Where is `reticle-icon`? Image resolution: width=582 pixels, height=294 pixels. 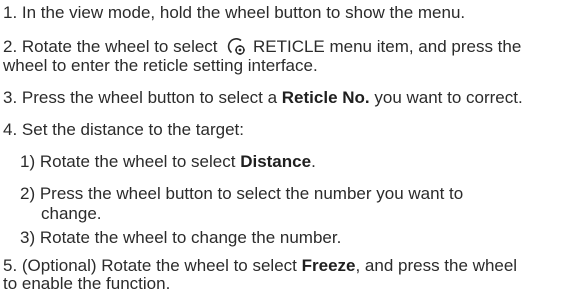 reticle-icon is located at coordinates (236, 46).